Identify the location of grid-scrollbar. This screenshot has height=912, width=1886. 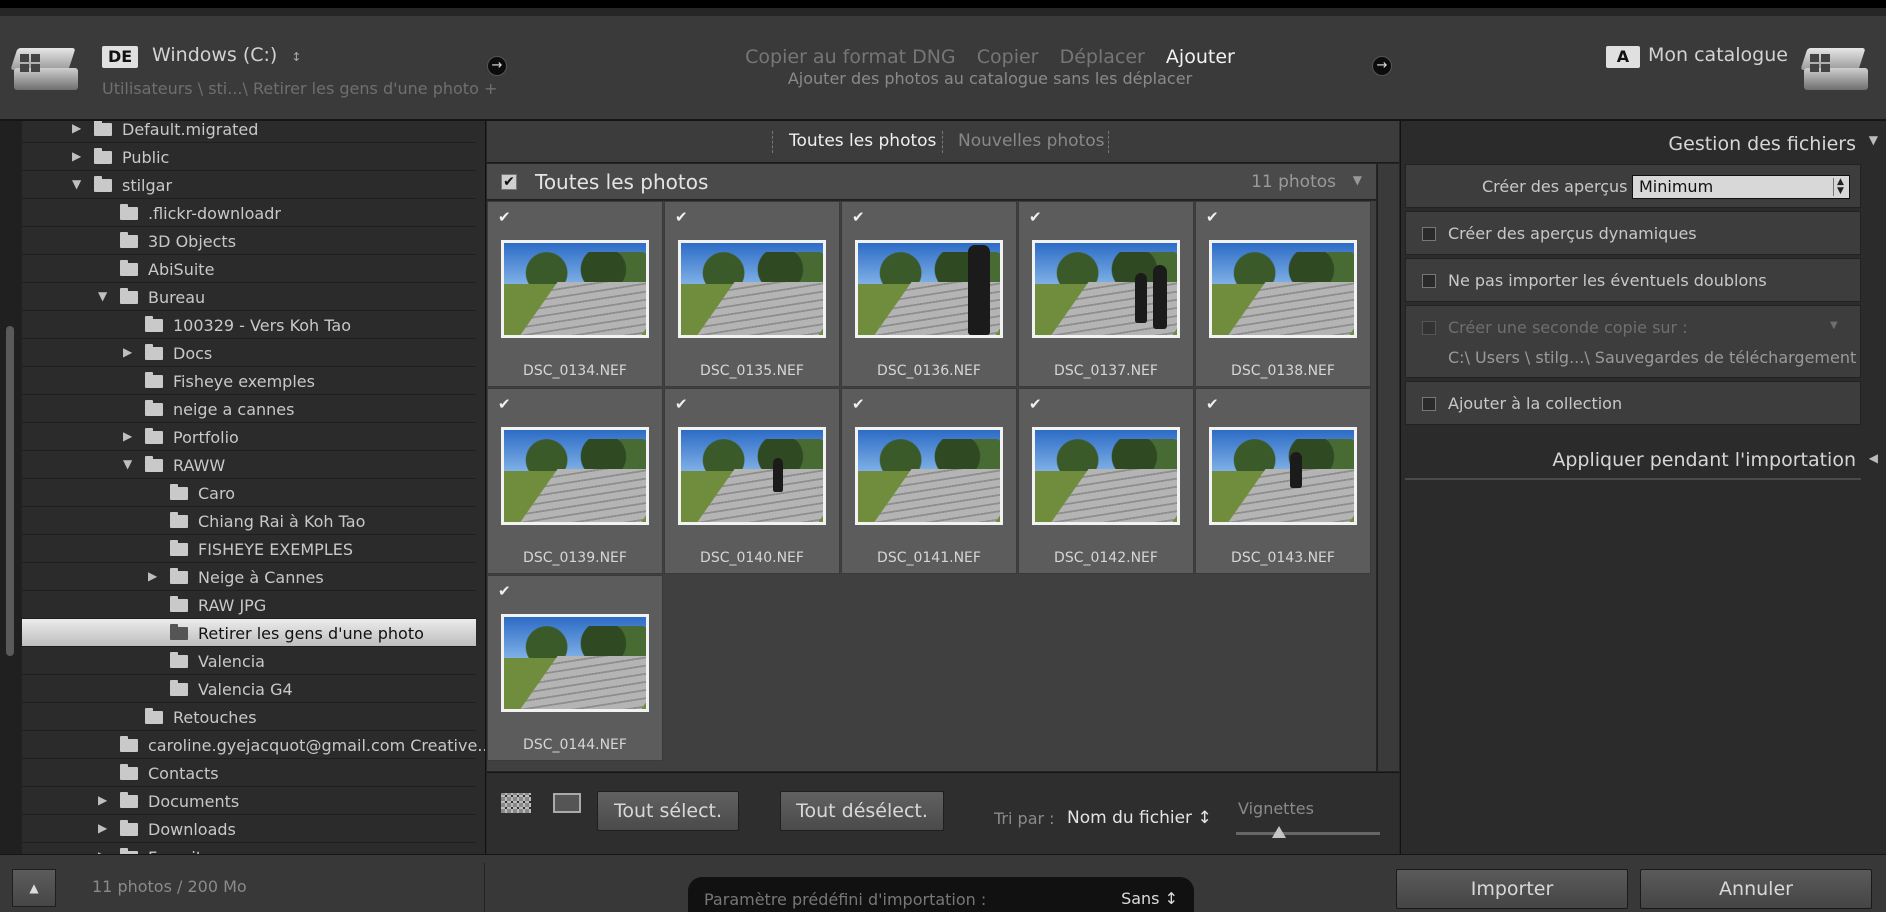
(1388, 467).